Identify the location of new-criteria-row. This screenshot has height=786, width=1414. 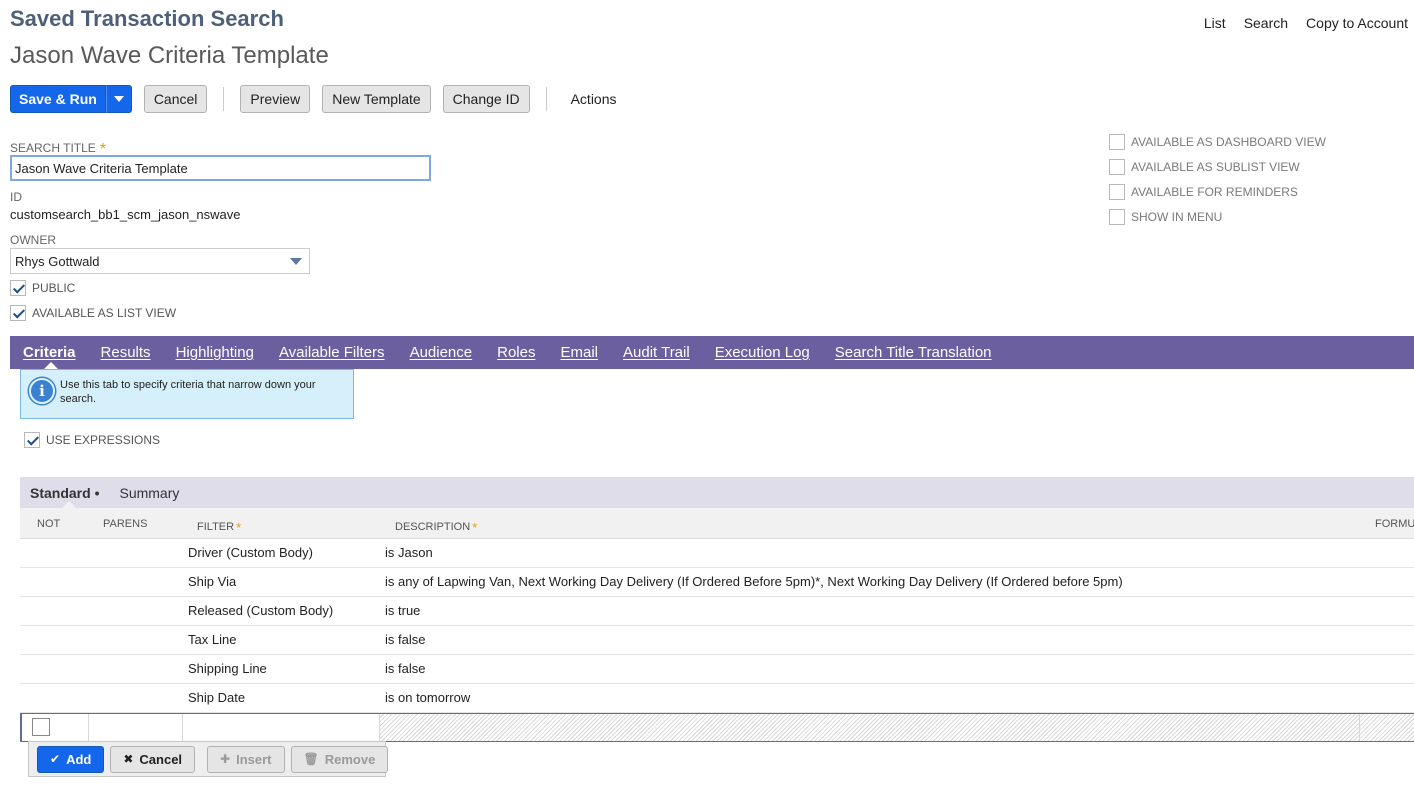
(717, 727).